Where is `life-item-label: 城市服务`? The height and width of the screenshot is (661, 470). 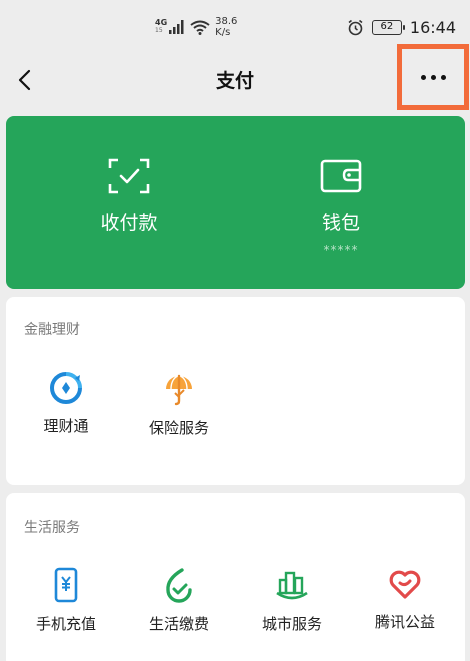
life-item-label: 城市服务 is located at coordinates (291, 624).